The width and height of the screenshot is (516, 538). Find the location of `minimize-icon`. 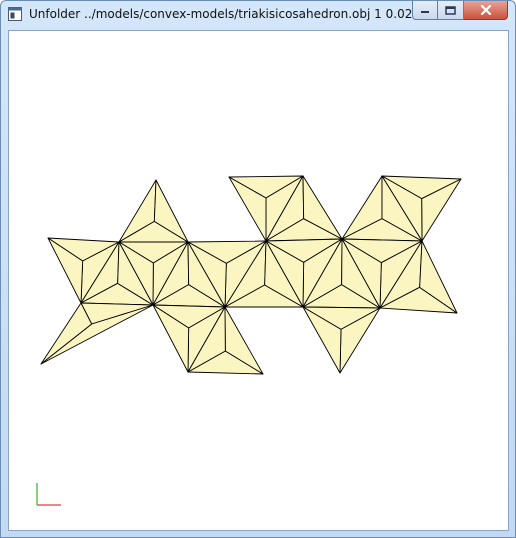

minimize-icon is located at coordinates (425, 12).